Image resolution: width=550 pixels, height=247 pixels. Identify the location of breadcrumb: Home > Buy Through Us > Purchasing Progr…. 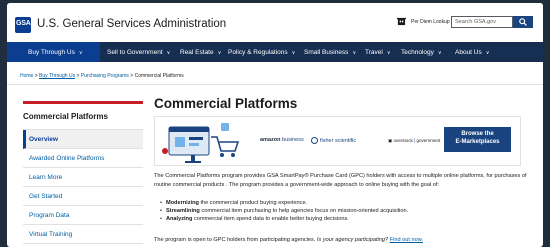
(102, 76).